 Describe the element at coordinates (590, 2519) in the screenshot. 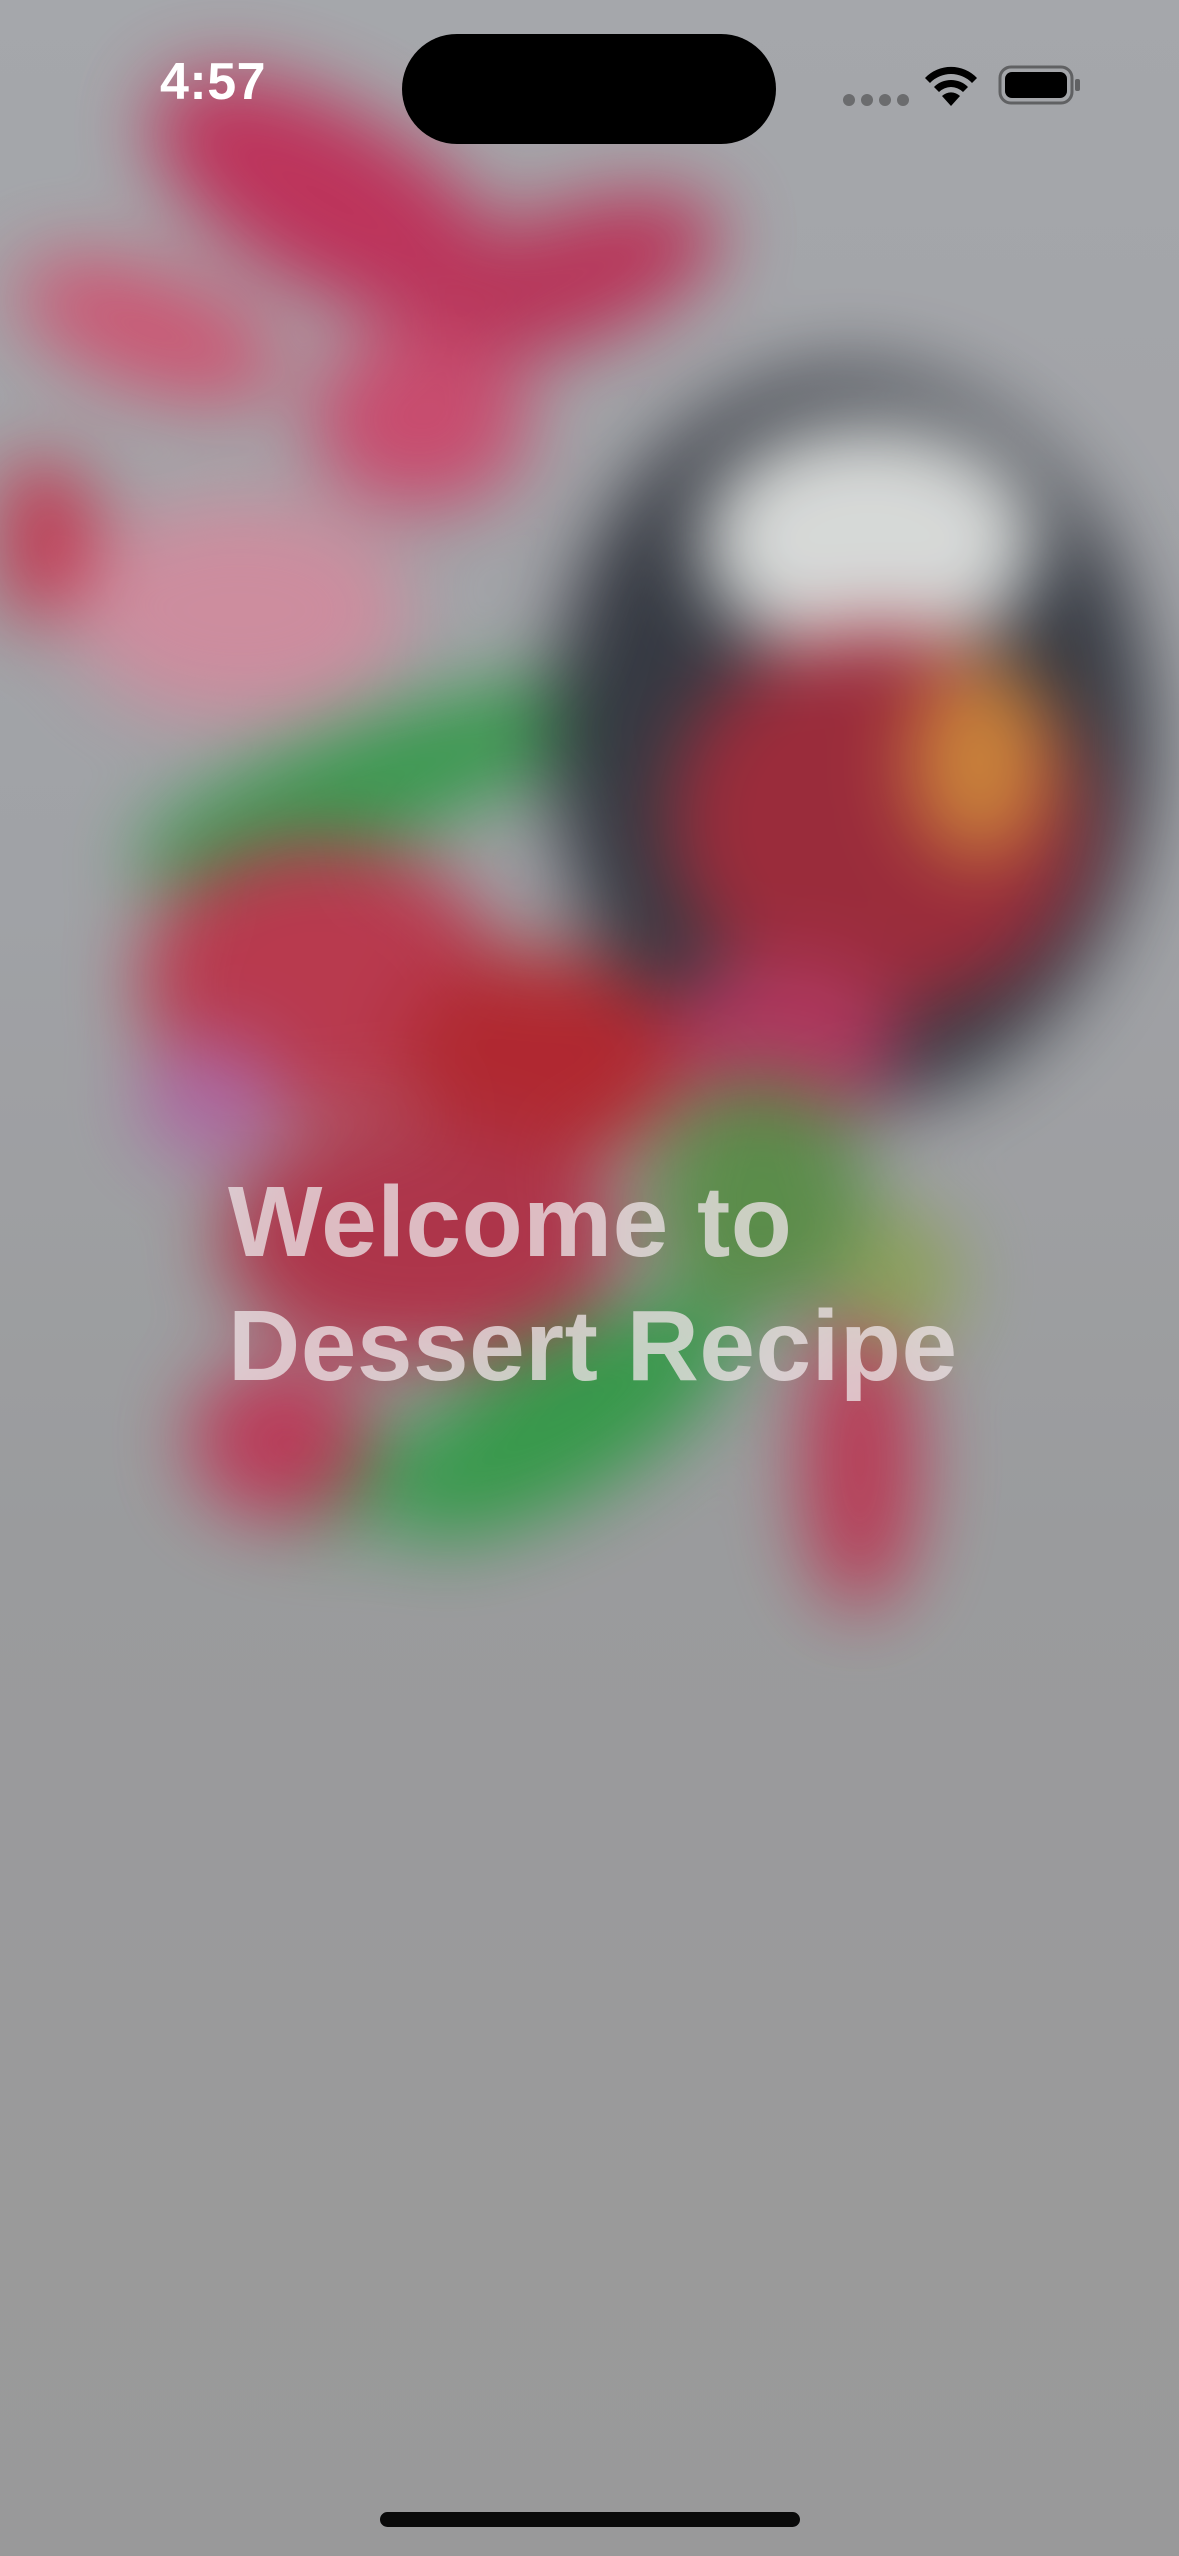

I see `home-indicator` at that location.